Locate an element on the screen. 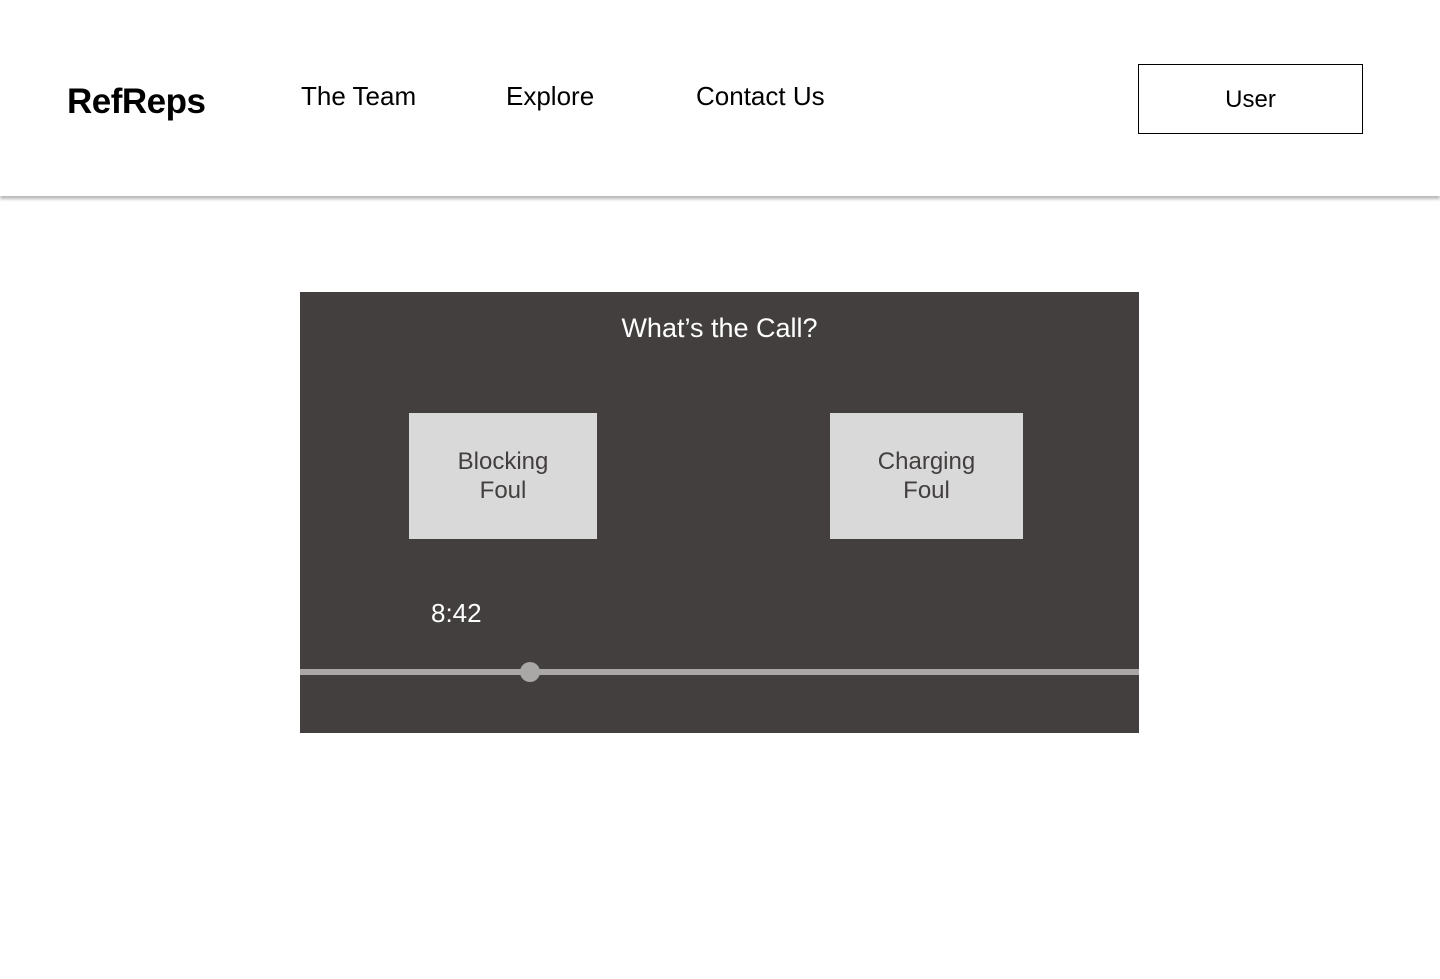 The height and width of the screenshot is (979, 1440). progress-handle is located at coordinates (529, 672).